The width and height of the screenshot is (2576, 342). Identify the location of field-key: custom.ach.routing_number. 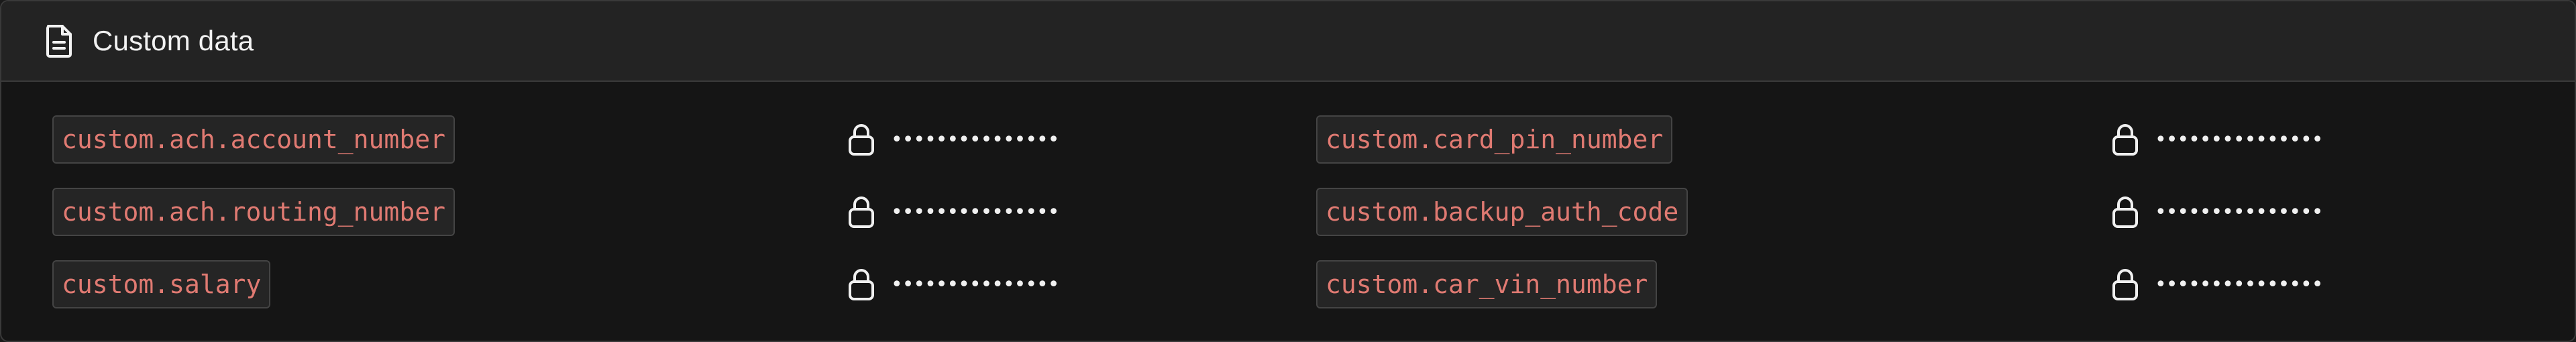
(253, 212).